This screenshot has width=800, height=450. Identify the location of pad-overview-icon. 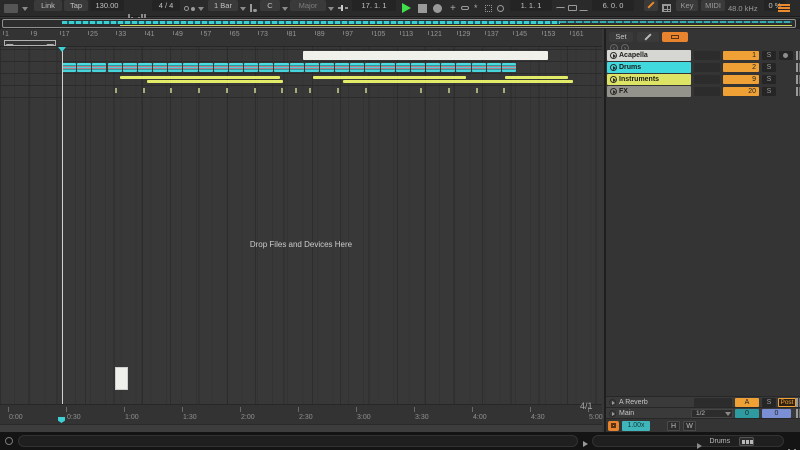
(613, 426).